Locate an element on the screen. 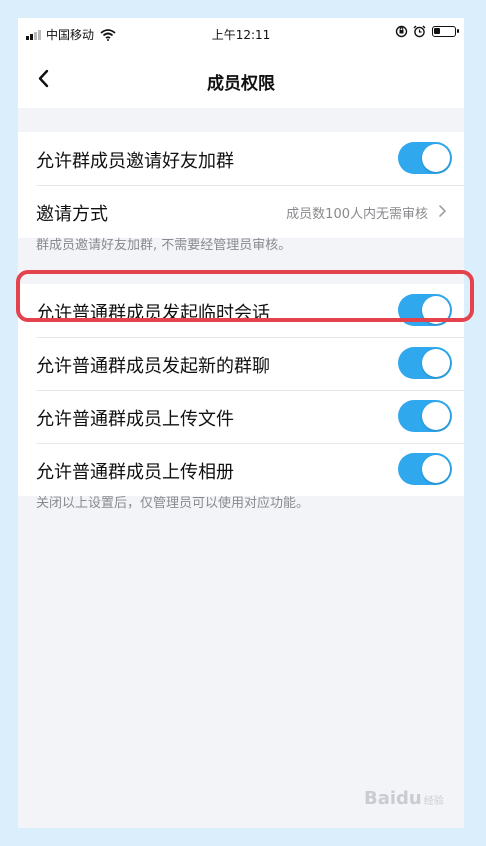  allow-invite-row: 允许群成员邀请好友加群 is located at coordinates (241, 158).